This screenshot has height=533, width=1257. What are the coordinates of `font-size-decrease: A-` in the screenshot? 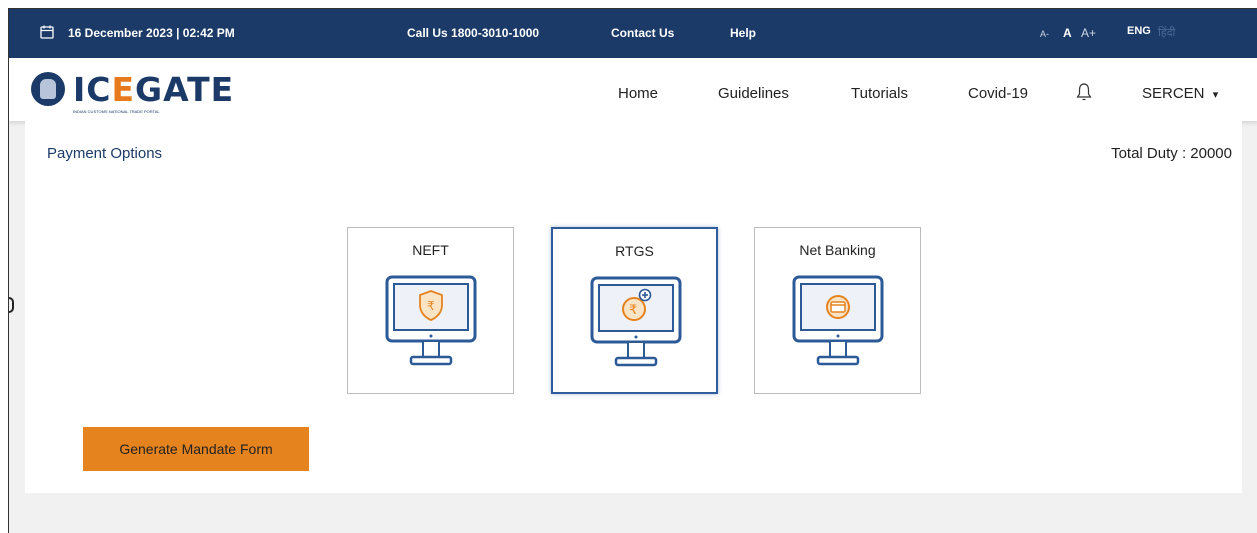 It's located at (1044, 34).